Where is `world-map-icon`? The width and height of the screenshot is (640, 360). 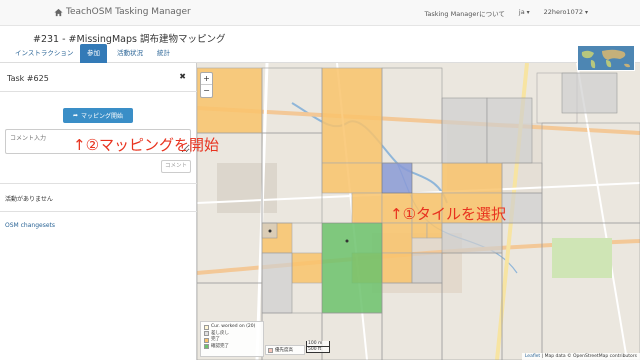
world-map-icon is located at coordinates (606, 58).